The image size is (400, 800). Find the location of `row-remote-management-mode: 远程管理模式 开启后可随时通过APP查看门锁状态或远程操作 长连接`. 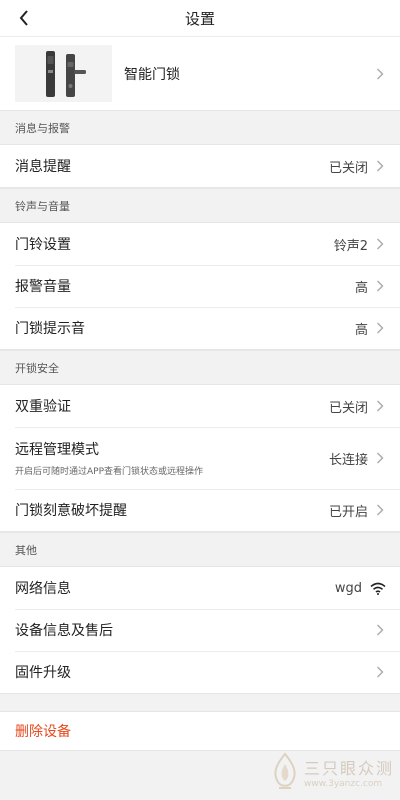

row-remote-management-mode: 远程管理模式 开启后可随时通过APP查看门锁状态或远程操作 长连接 is located at coordinates (200, 458).